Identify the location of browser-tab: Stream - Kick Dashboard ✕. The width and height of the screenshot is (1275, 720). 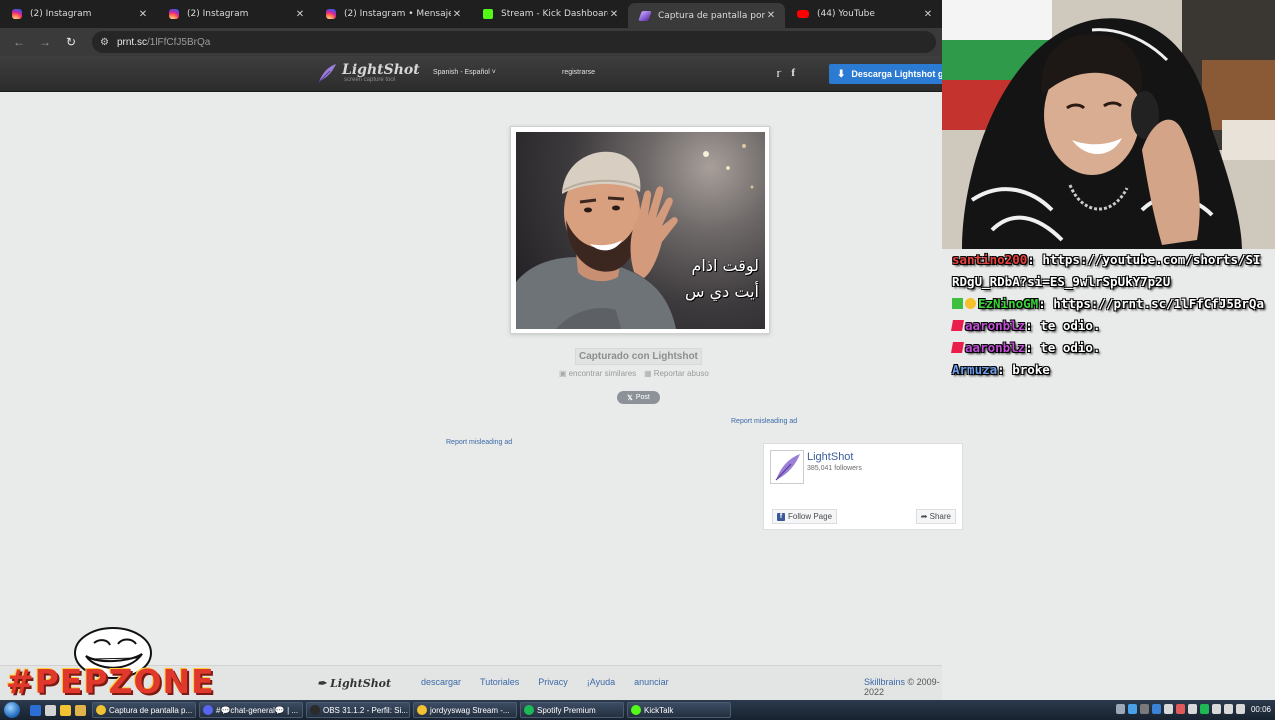
(549, 14).